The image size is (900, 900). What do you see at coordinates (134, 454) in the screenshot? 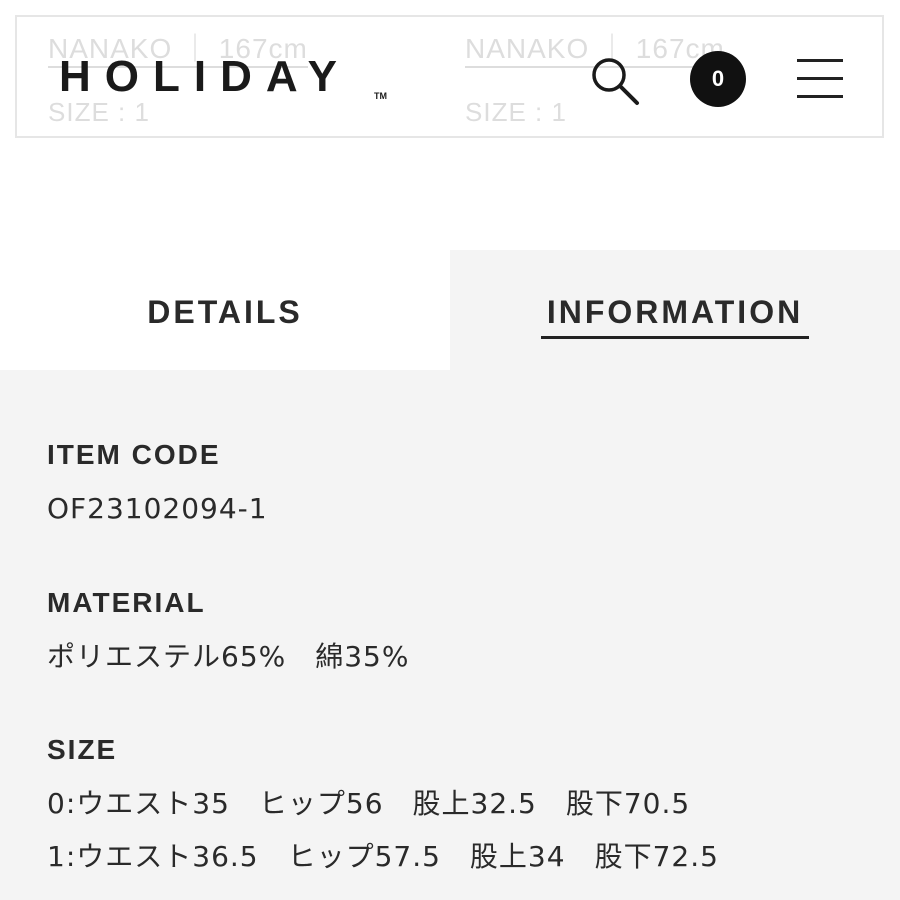
I see `item-code-heading: ITEM CODE` at bounding box center [134, 454].